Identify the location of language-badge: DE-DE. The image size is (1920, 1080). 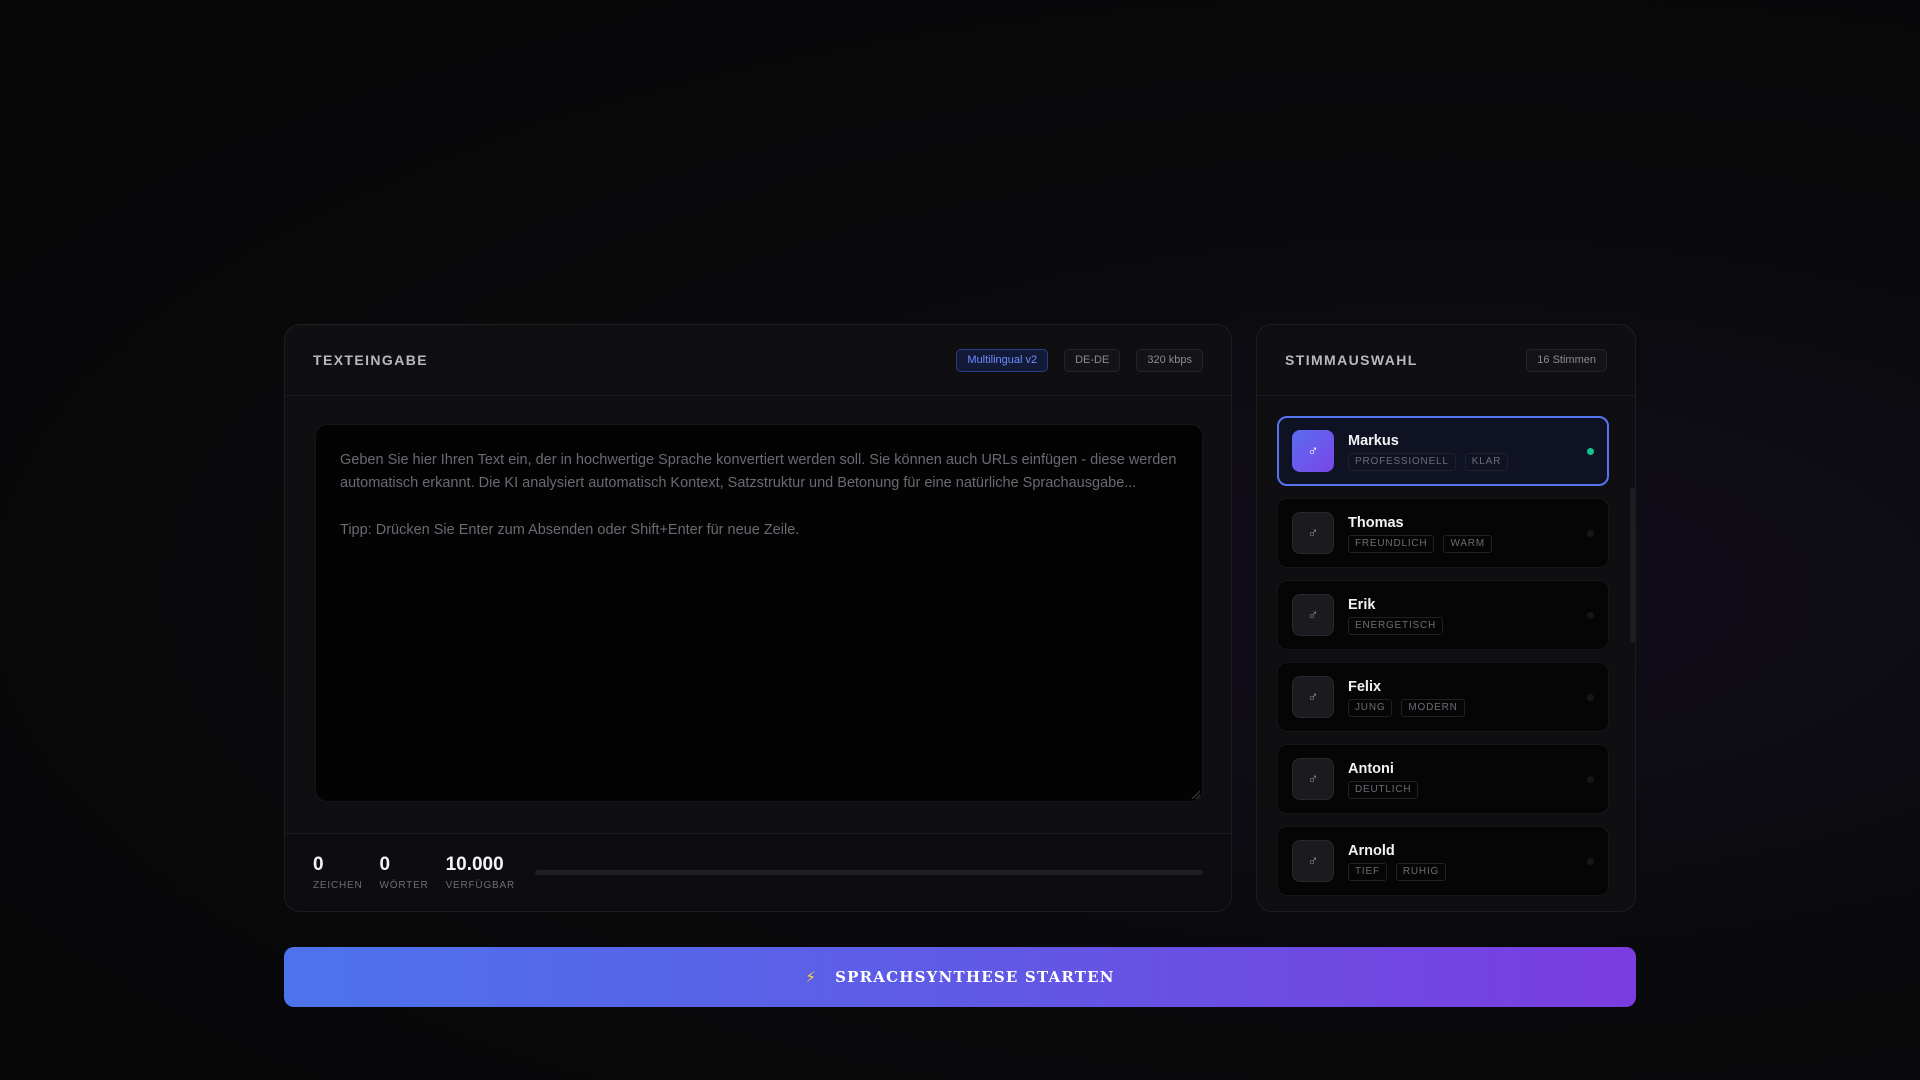
(1092, 360).